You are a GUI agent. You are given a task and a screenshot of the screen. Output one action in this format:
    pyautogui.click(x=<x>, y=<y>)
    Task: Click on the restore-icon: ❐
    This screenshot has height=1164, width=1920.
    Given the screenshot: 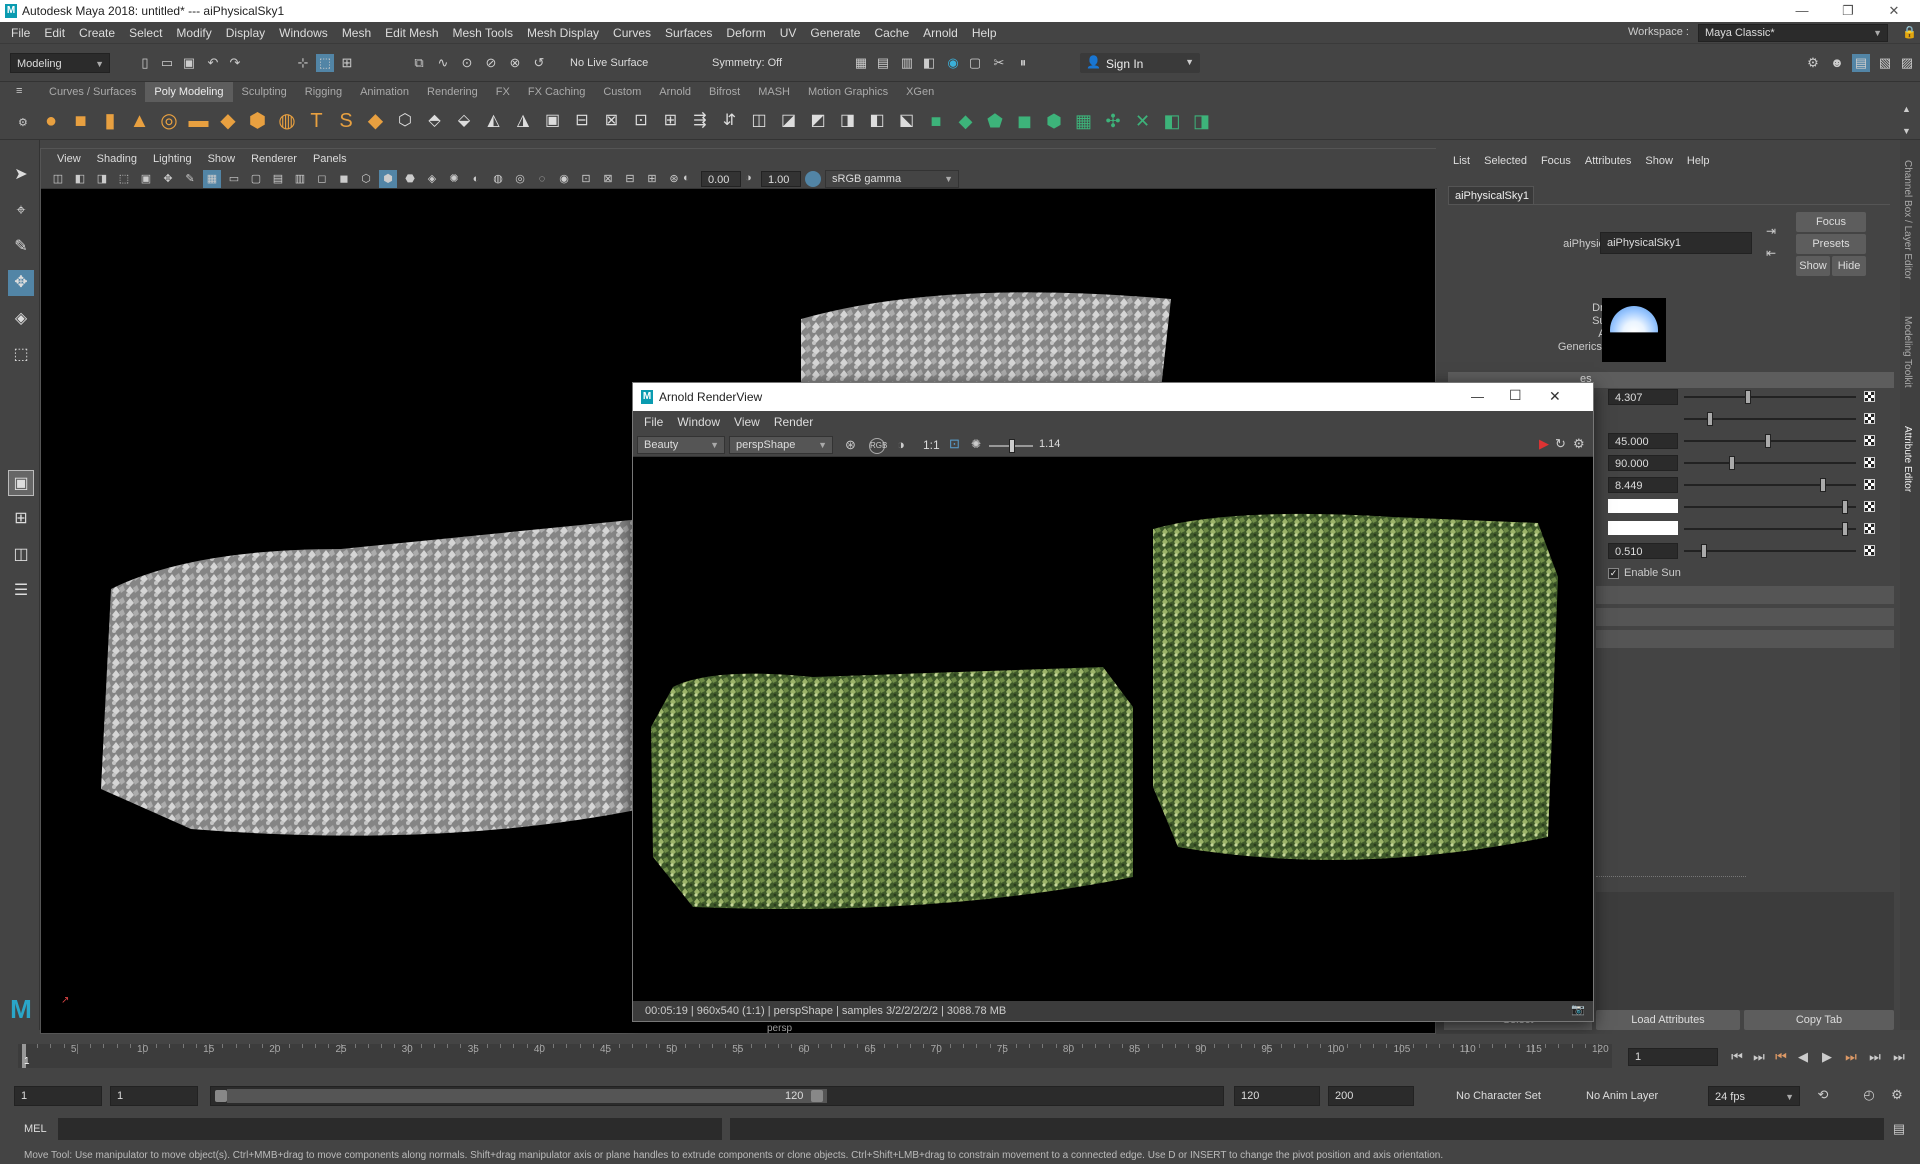 What is the action you would take?
    pyautogui.click(x=1848, y=11)
    